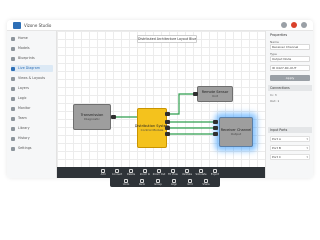 Image resolution: width=320 pixels, height=240 pixels. What do you see at coordinates (290, 59) in the screenshot?
I see `type-field: Output Node` at bounding box center [290, 59].